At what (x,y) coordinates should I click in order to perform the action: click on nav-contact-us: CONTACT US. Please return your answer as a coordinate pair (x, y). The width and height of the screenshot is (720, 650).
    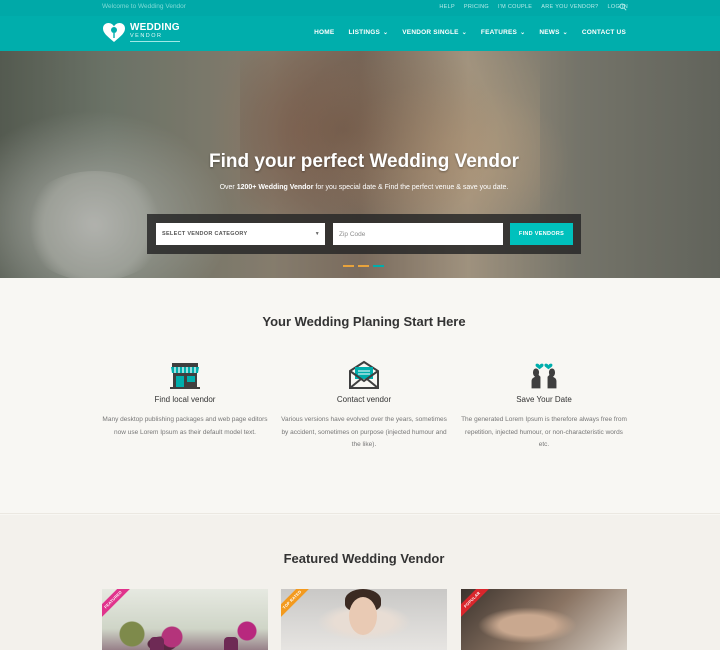
    Looking at the image, I should click on (604, 32).